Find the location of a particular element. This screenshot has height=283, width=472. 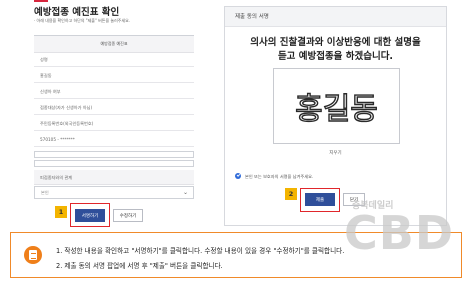

signature-pad: 홍길동 is located at coordinates (336, 106).